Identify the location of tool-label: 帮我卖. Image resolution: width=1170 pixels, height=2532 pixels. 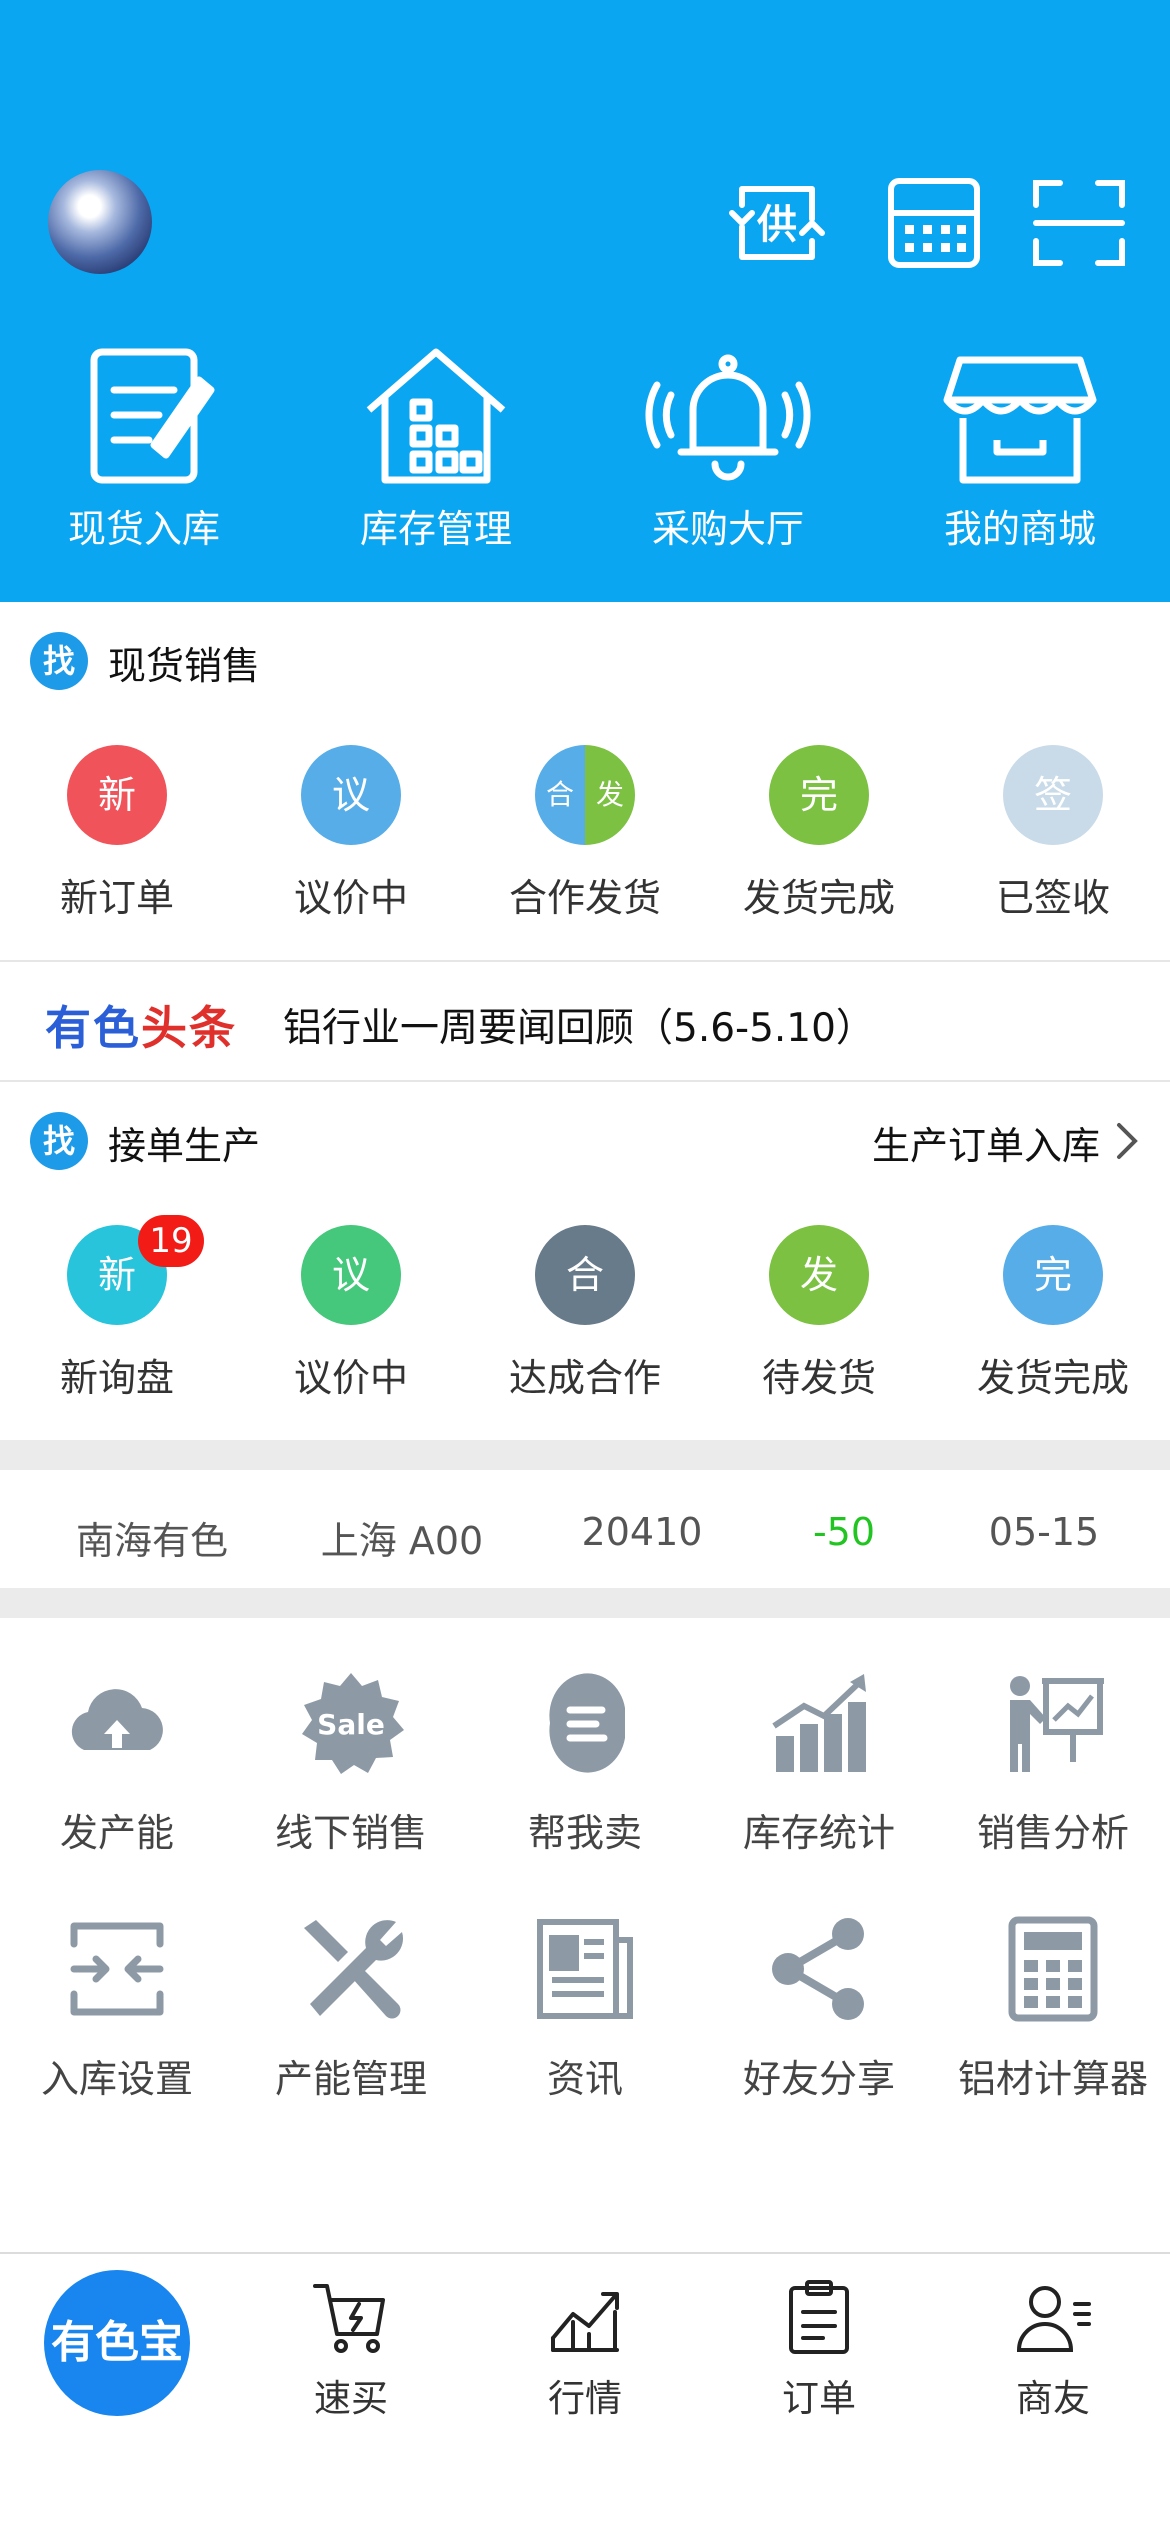
(584, 1833).